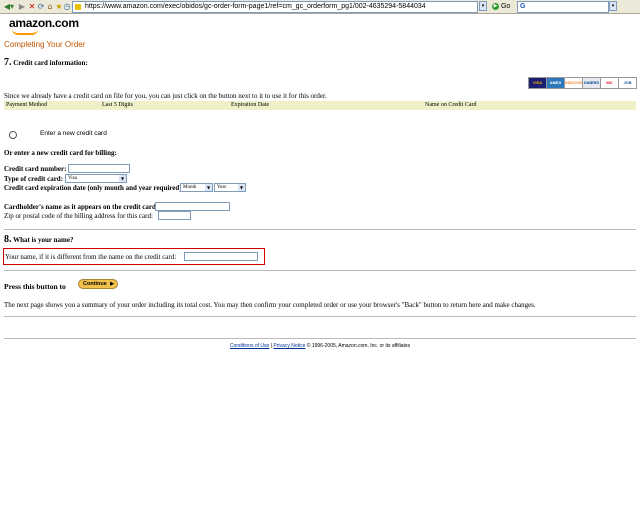 The height and width of the screenshot is (512, 640). What do you see at coordinates (591, 83) in the screenshot?
I see `diners-icon: DINERS` at bounding box center [591, 83].